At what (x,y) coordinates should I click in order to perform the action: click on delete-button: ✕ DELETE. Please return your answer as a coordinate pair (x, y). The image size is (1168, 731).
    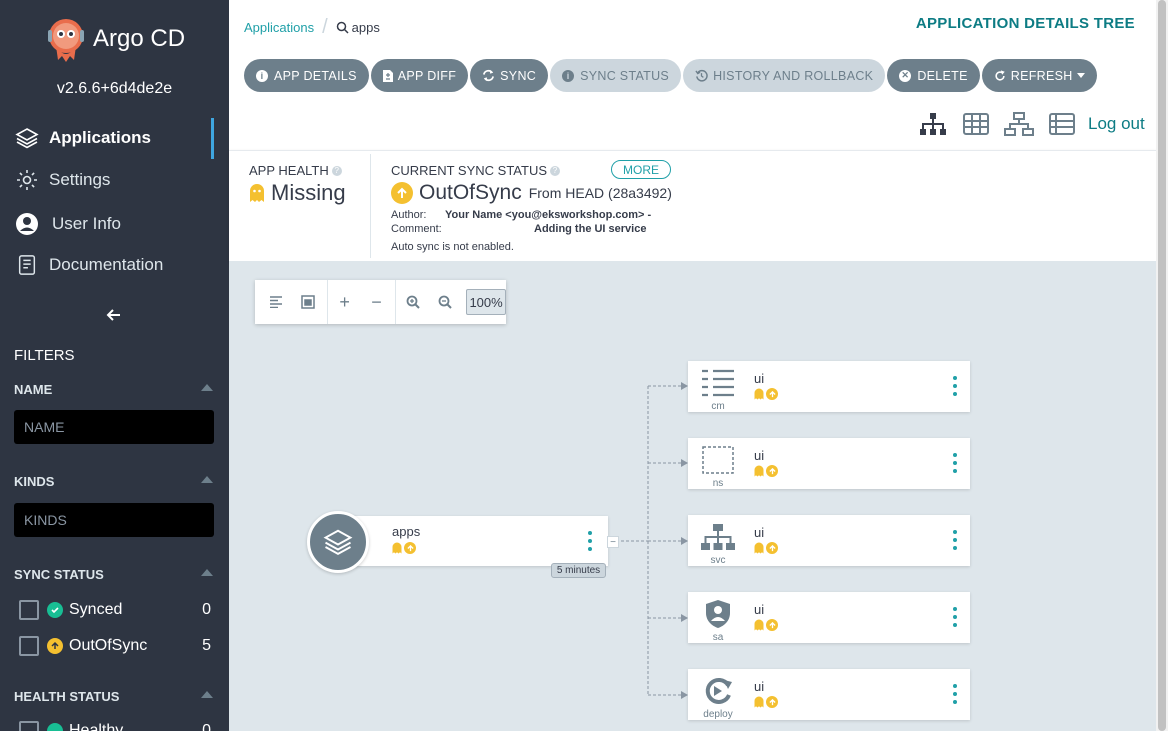
    Looking at the image, I should click on (933, 75).